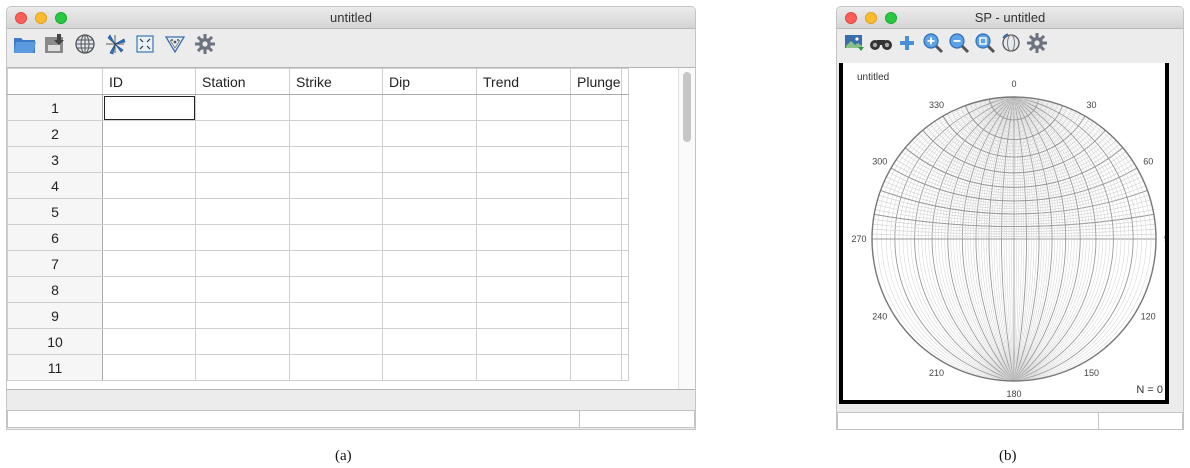 The width and height of the screenshot is (1190, 468). I want to click on row-header: 4, so click(55, 185).